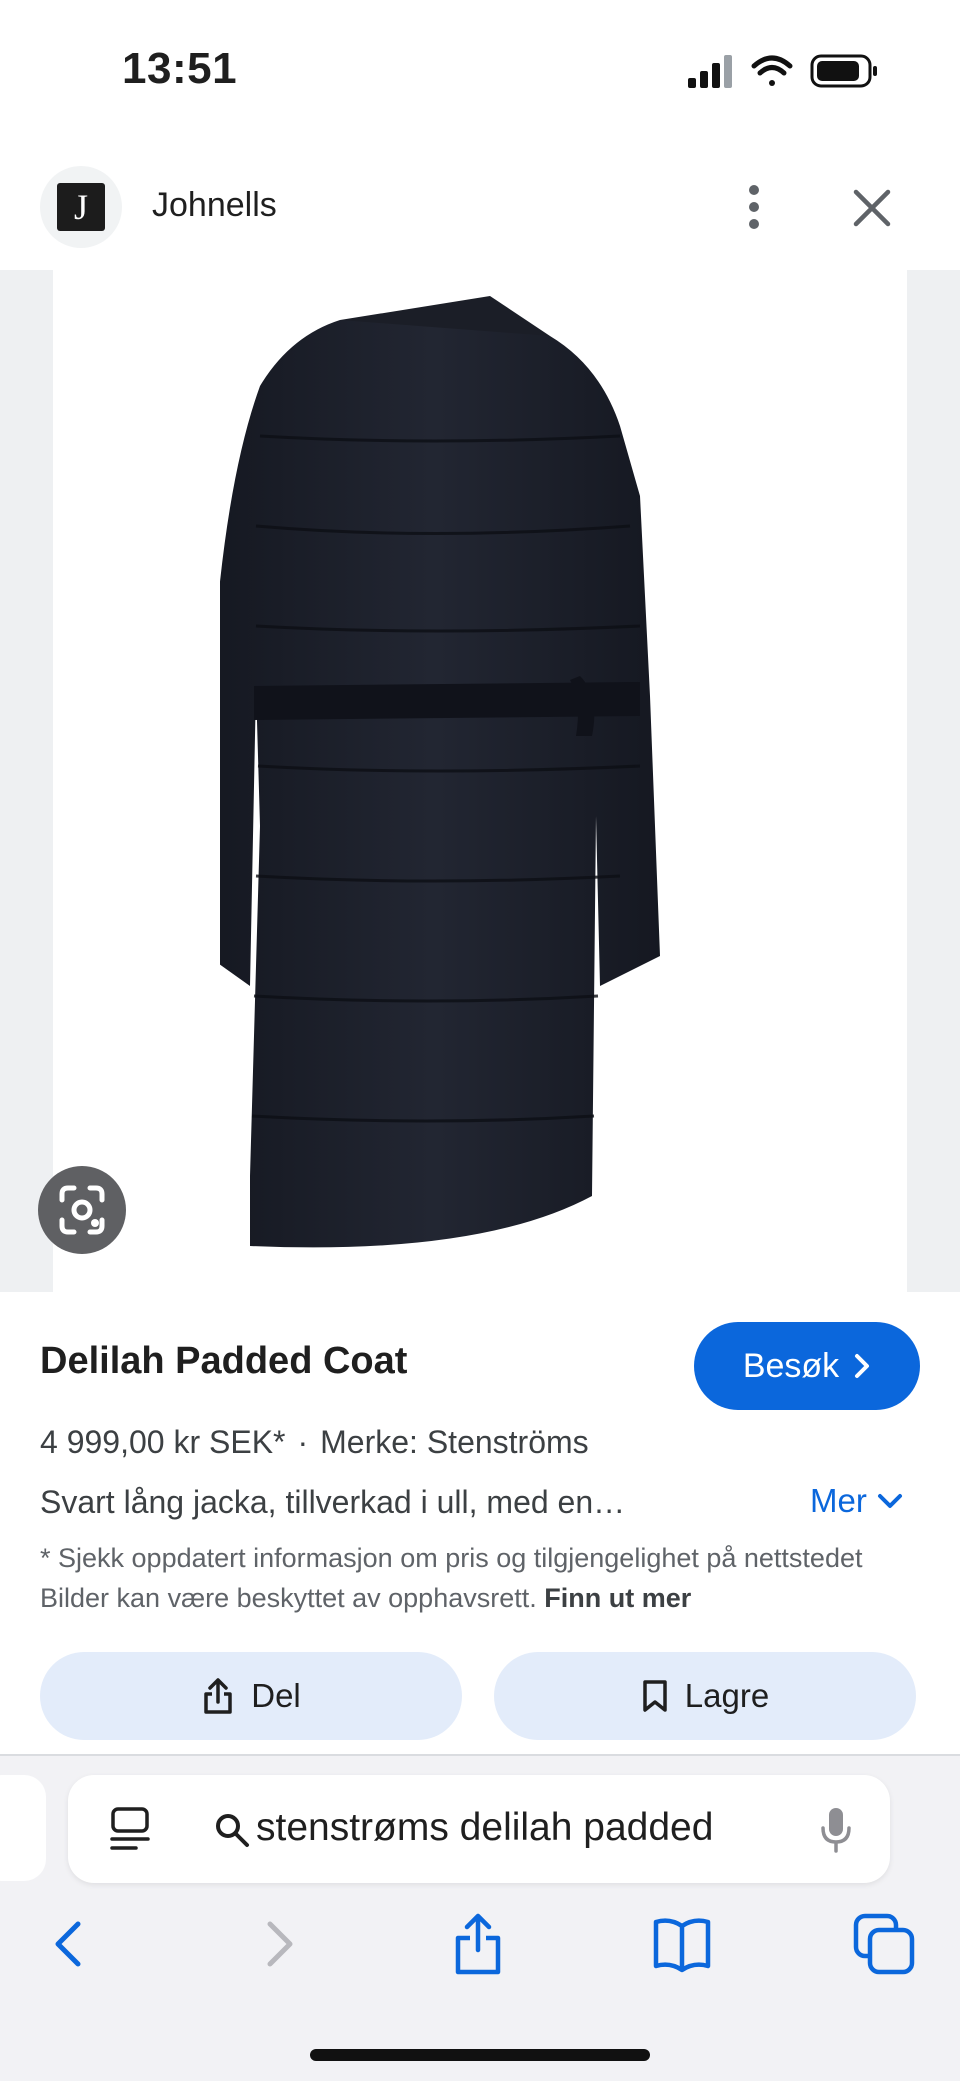  I want to click on lens-button, so click(82, 1210).